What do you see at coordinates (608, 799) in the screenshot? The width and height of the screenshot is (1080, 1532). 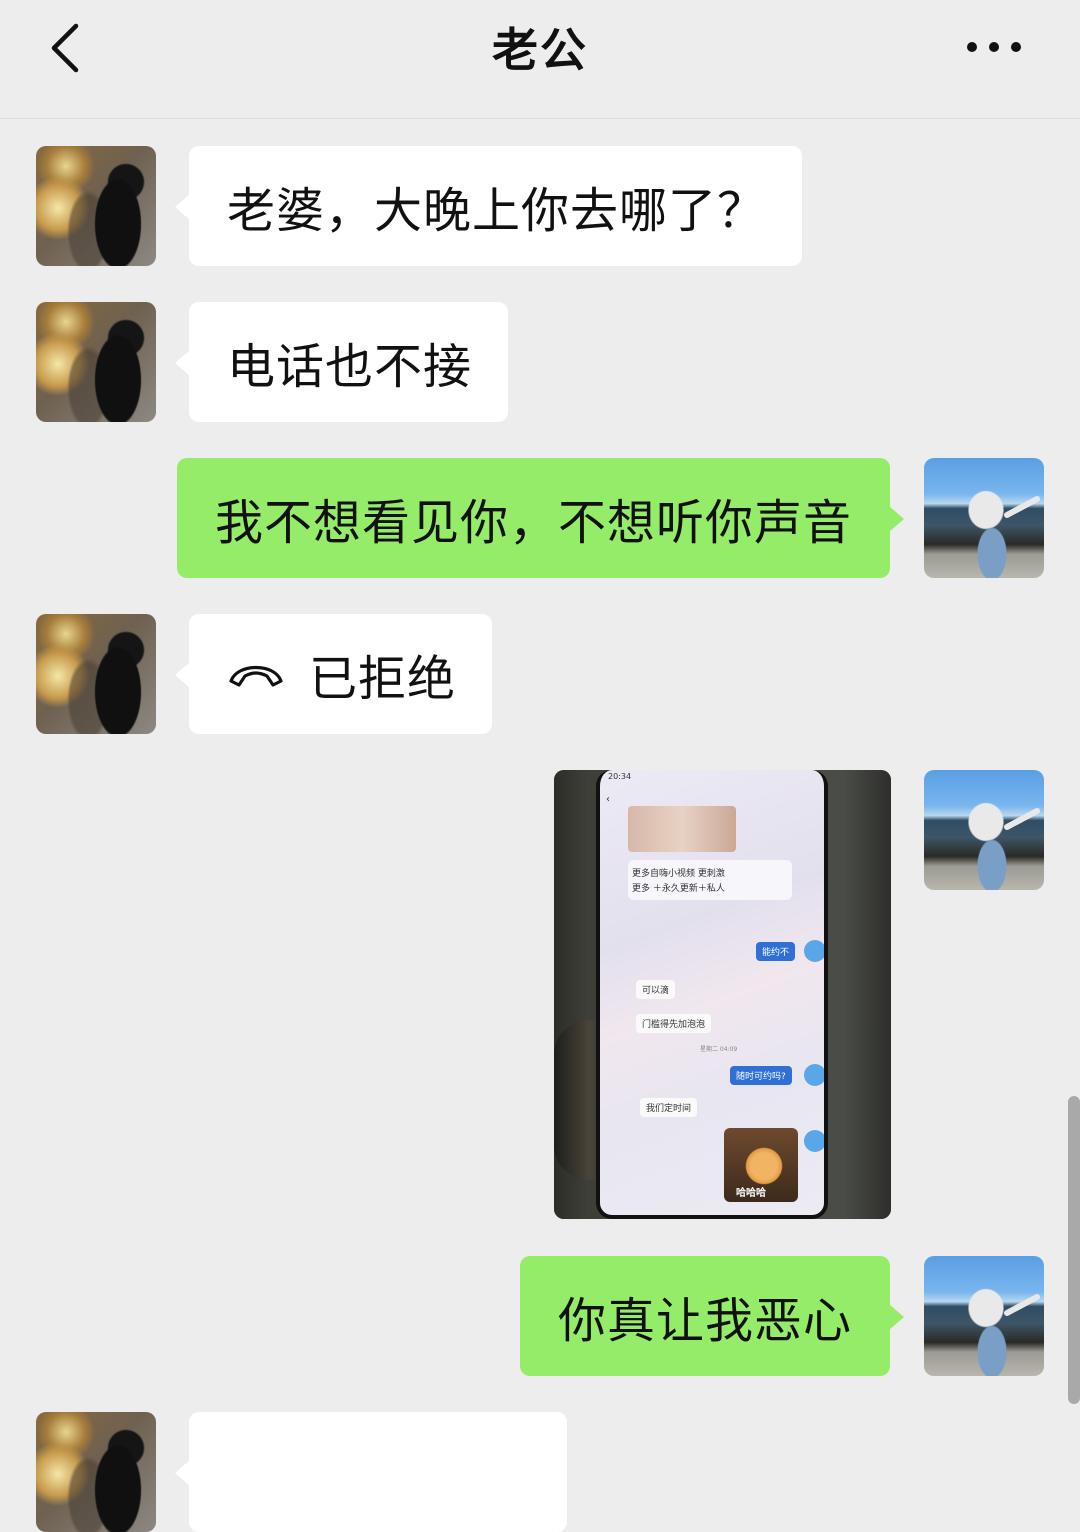 I see `screenshot-back: ‹` at bounding box center [608, 799].